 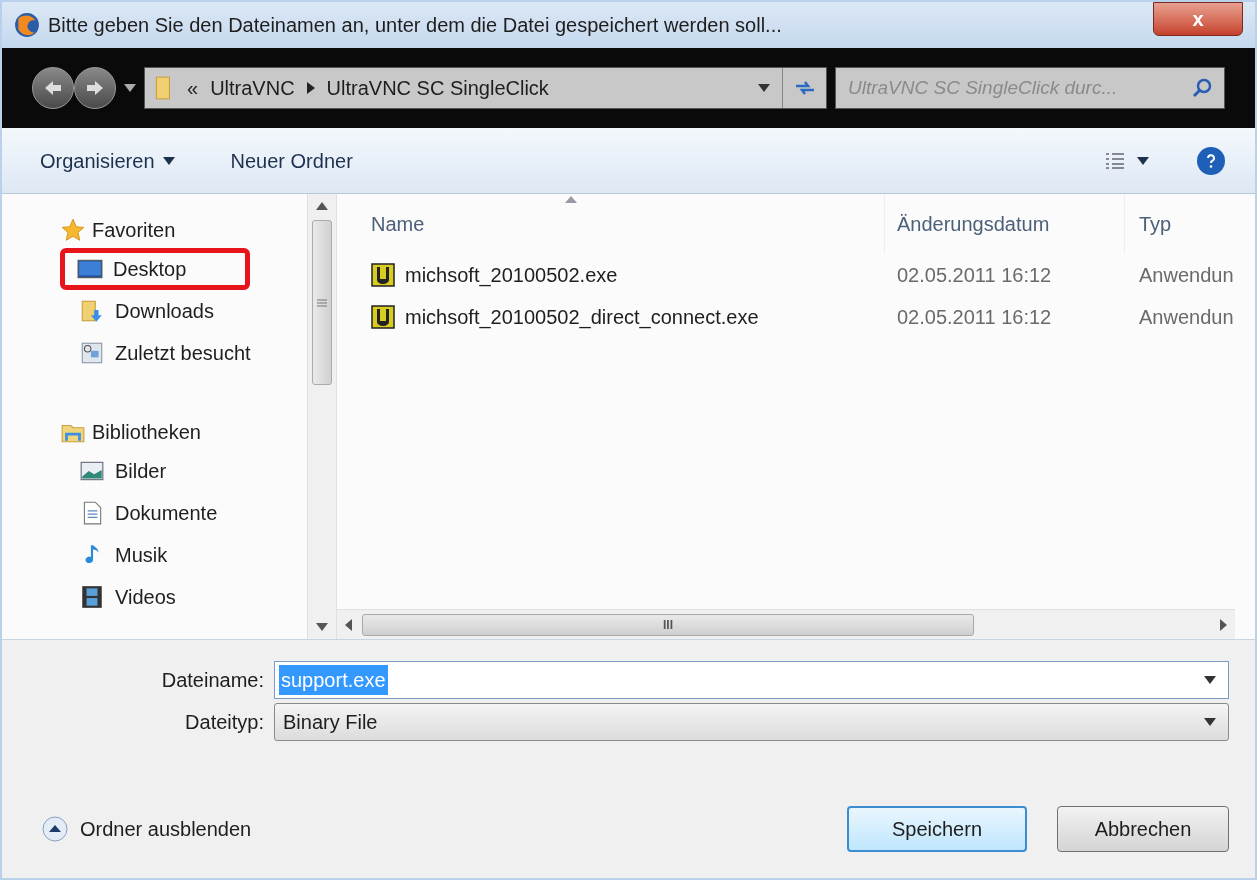 I want to click on new-folder-button: Neuer Ordner, so click(x=291, y=160).